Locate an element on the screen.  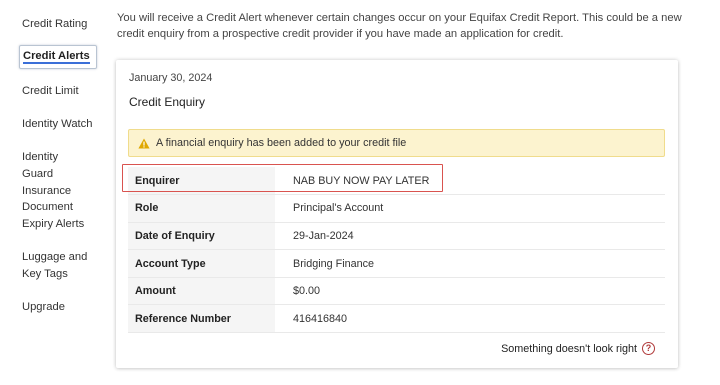
row-label: Enquirer is located at coordinates (201, 181).